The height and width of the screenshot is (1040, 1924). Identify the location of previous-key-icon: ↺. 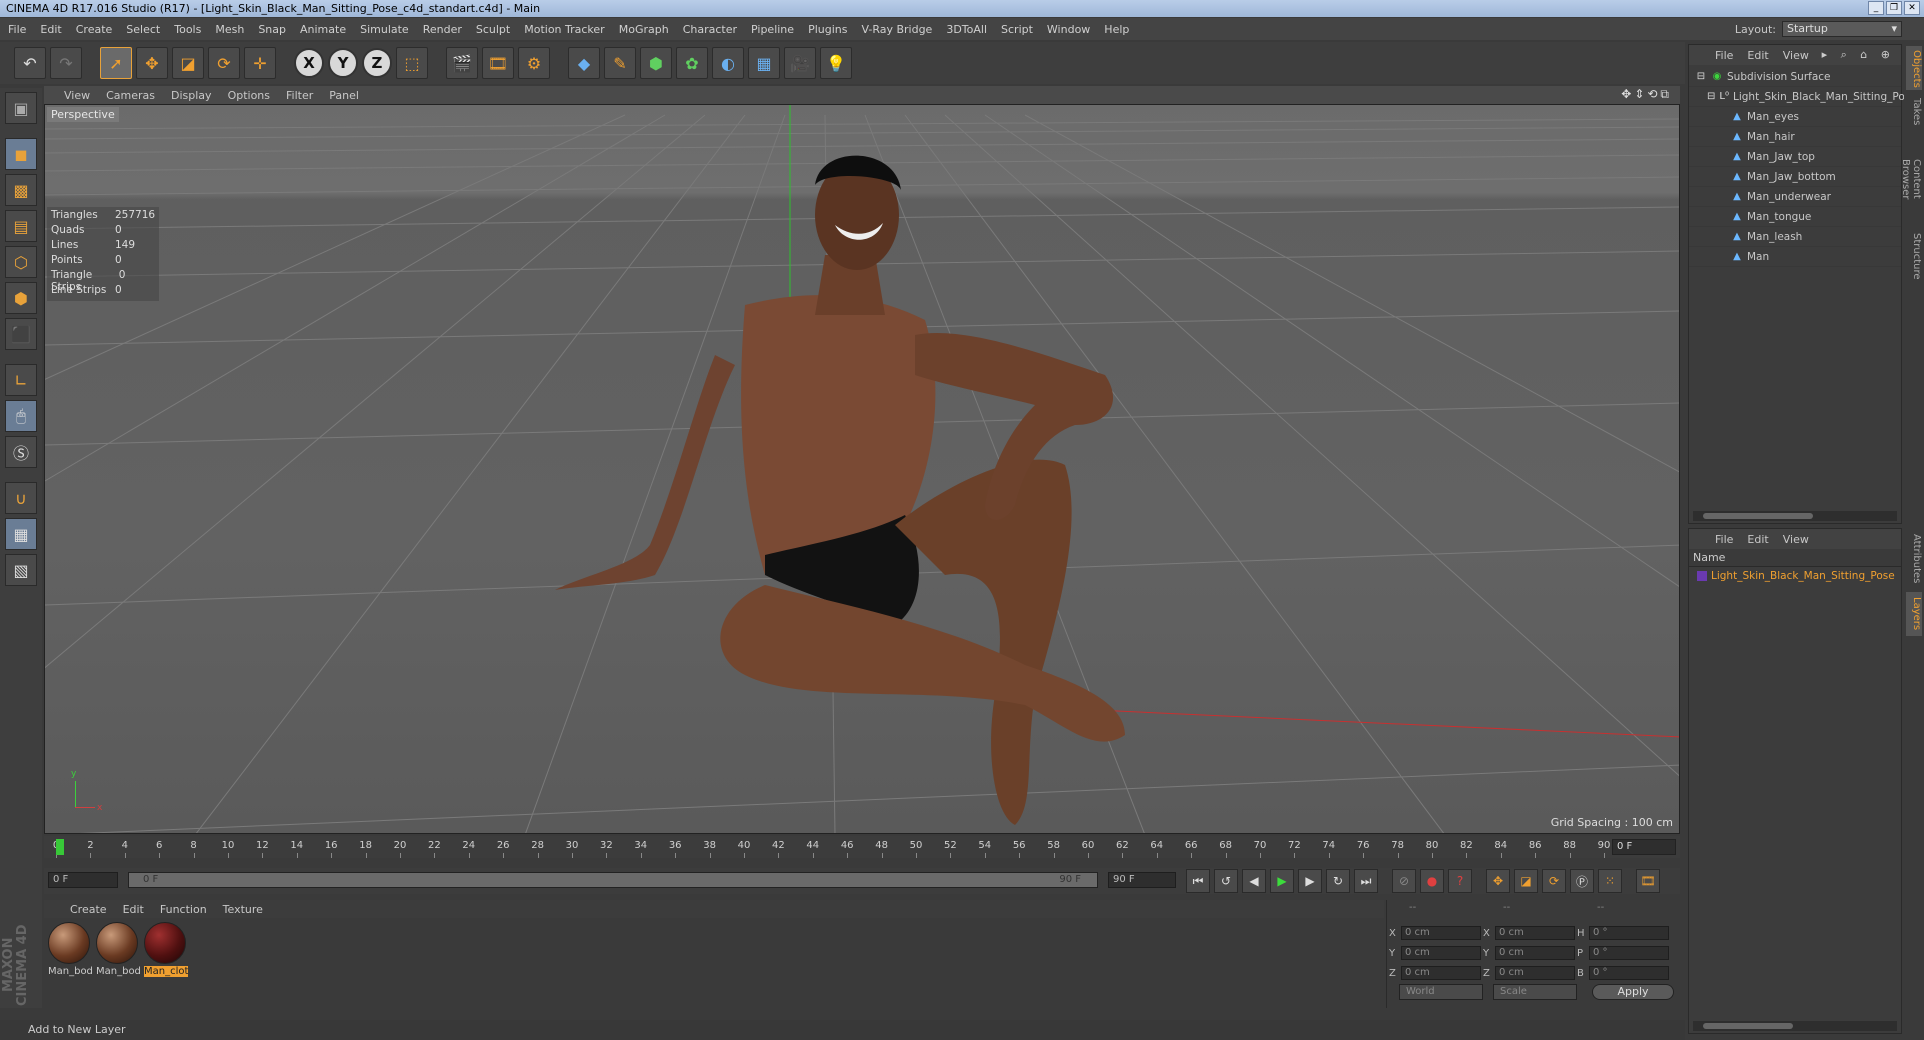
(1226, 881).